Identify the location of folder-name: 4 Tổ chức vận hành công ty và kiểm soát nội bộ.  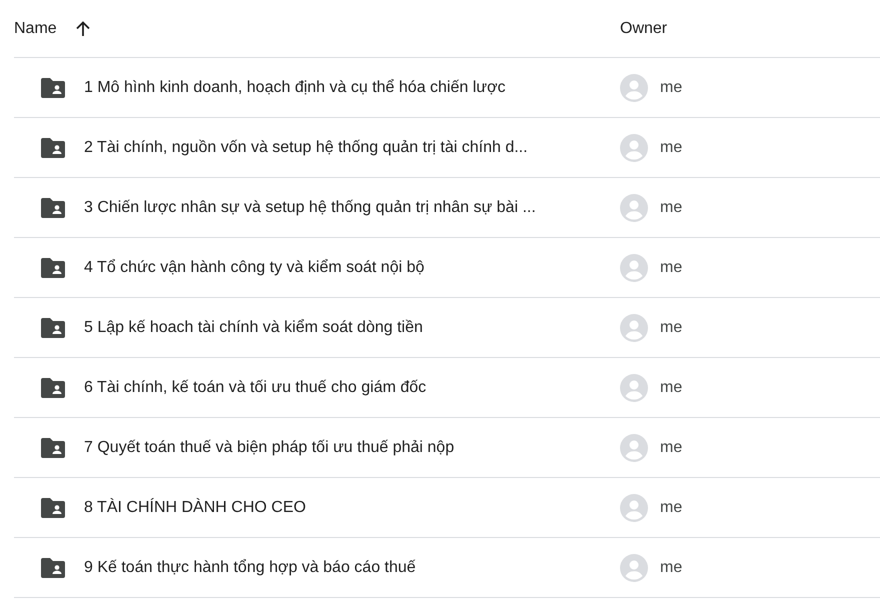
(352, 267).